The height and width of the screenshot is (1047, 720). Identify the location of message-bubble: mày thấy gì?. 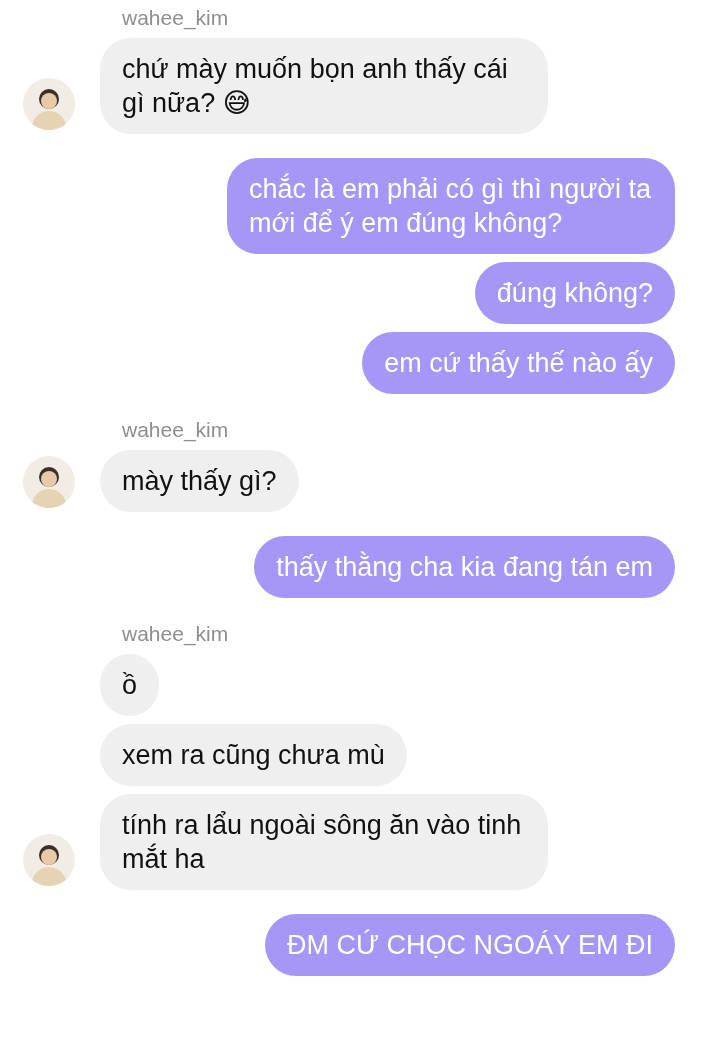
(199, 481).